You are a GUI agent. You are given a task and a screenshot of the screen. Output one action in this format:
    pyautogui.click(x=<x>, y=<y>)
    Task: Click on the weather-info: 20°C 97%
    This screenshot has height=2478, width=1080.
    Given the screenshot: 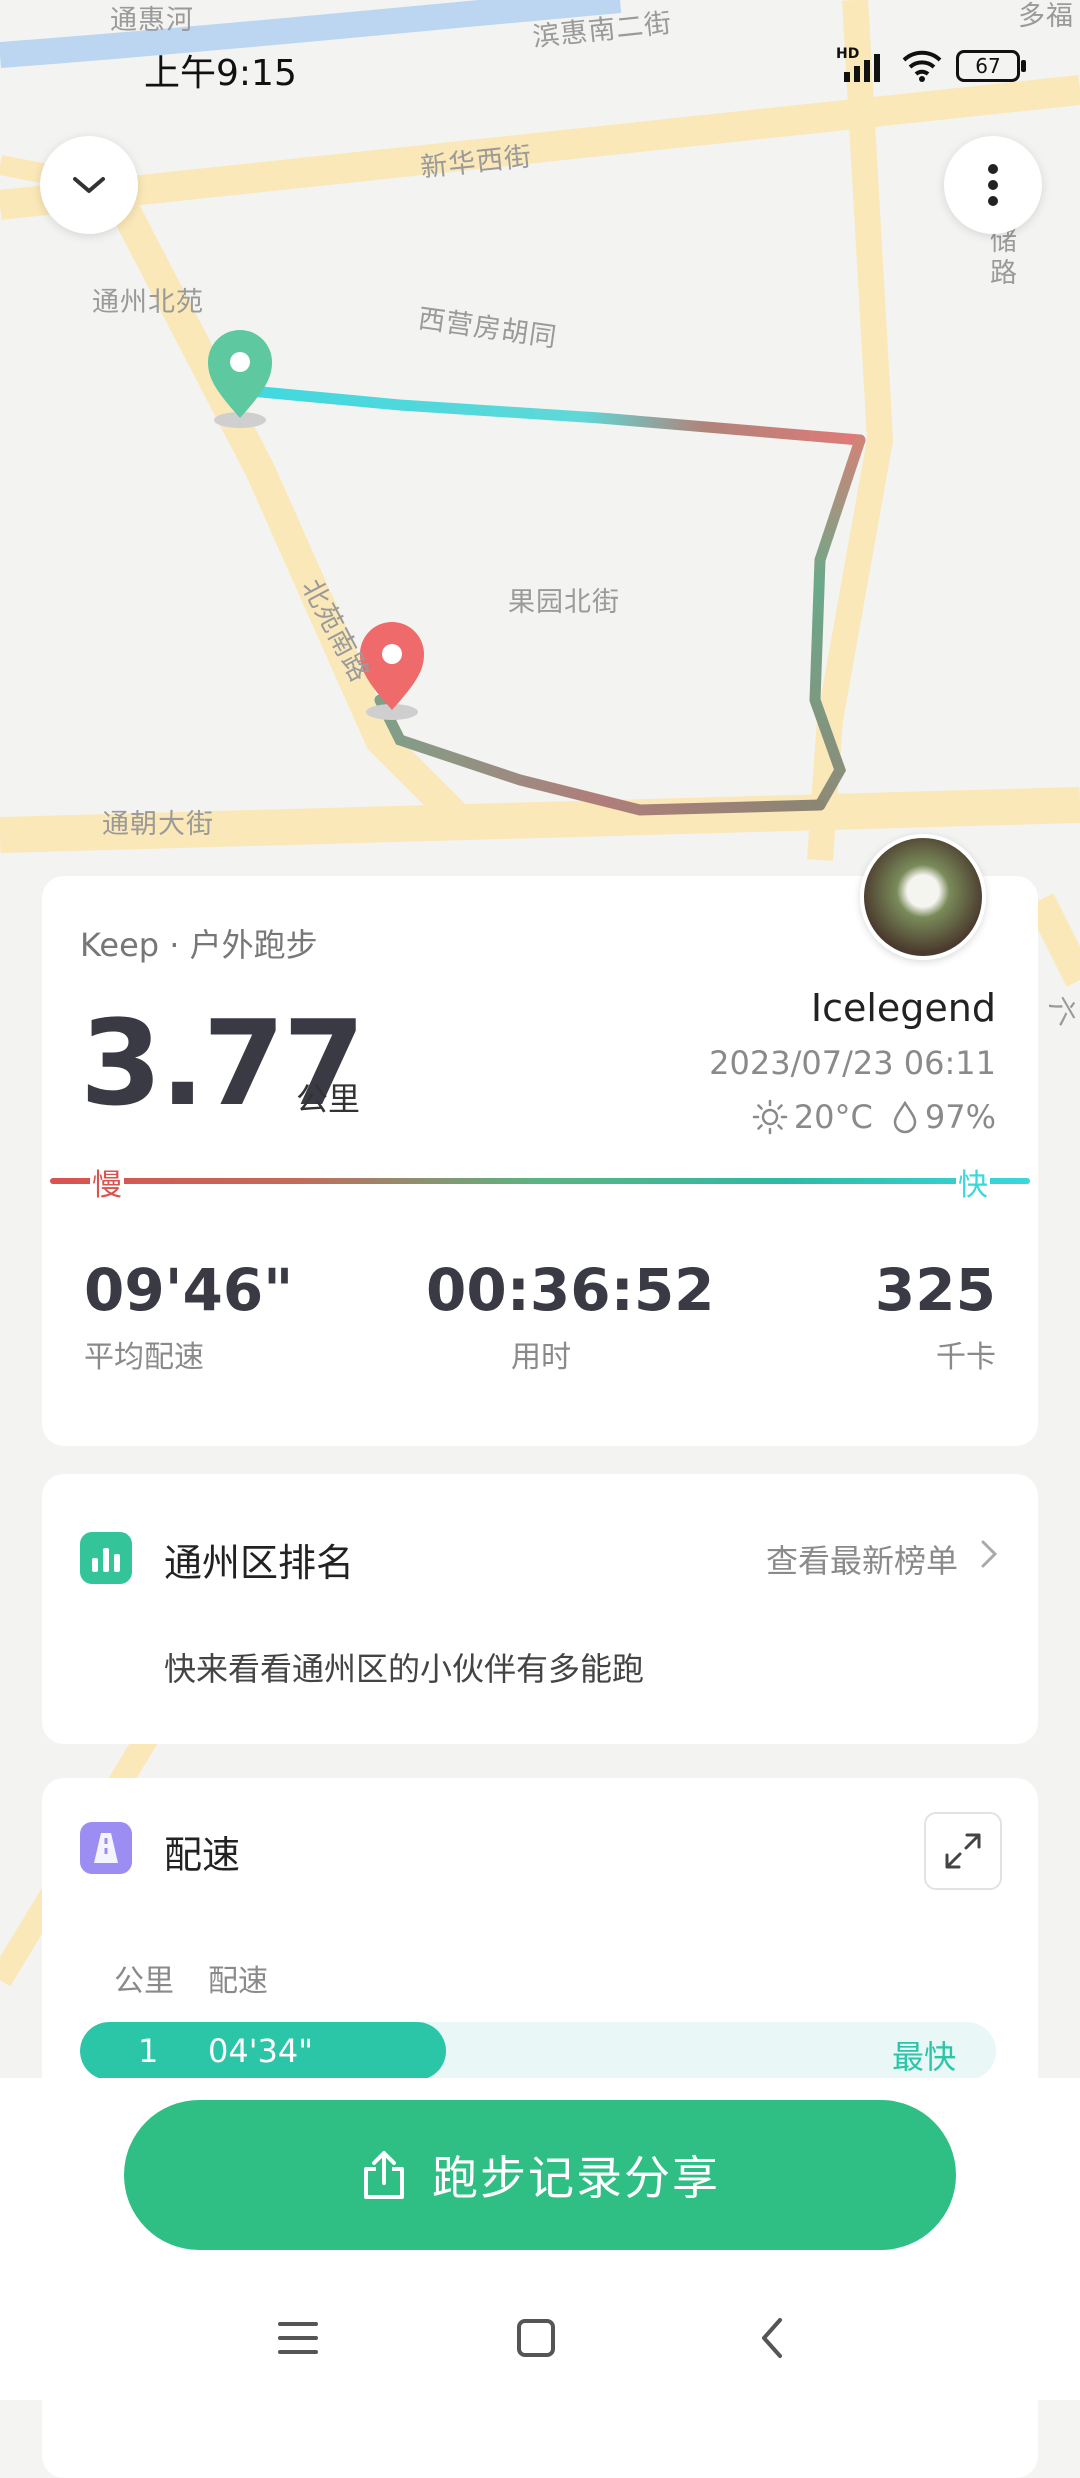 What is the action you would take?
    pyautogui.click(x=874, y=1117)
    